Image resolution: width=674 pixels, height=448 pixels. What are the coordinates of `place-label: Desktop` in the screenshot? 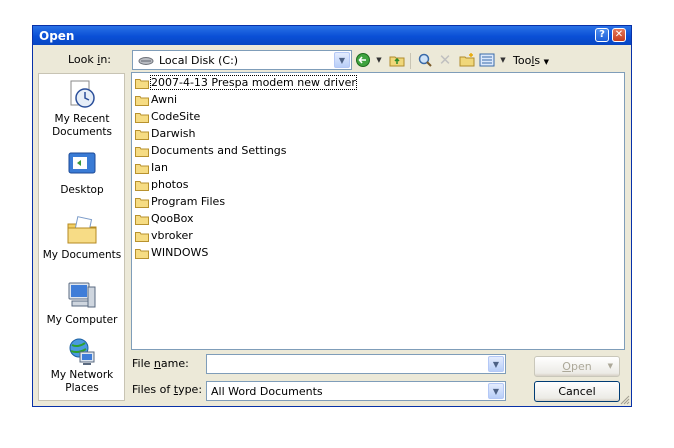 It's located at (82, 190).